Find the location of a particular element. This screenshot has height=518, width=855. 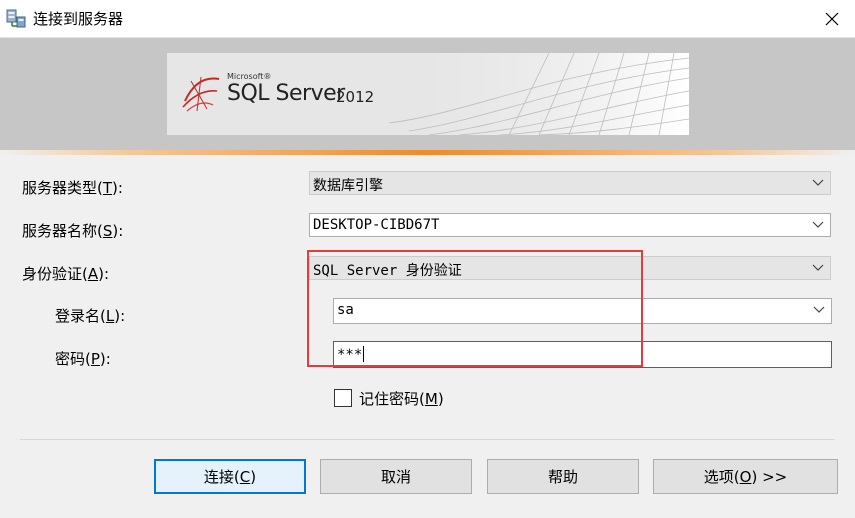

banner-panel: Microsoft® SQL Server 2012 is located at coordinates (428, 94).